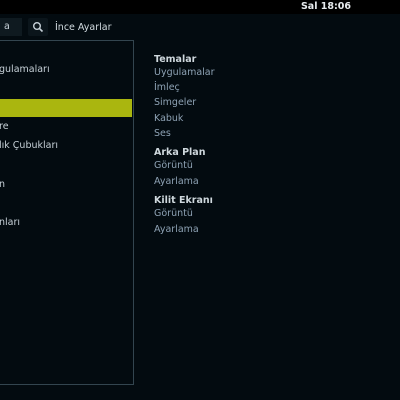  Describe the element at coordinates (162, 133) in the screenshot. I see `setting-sound: Ses` at that location.